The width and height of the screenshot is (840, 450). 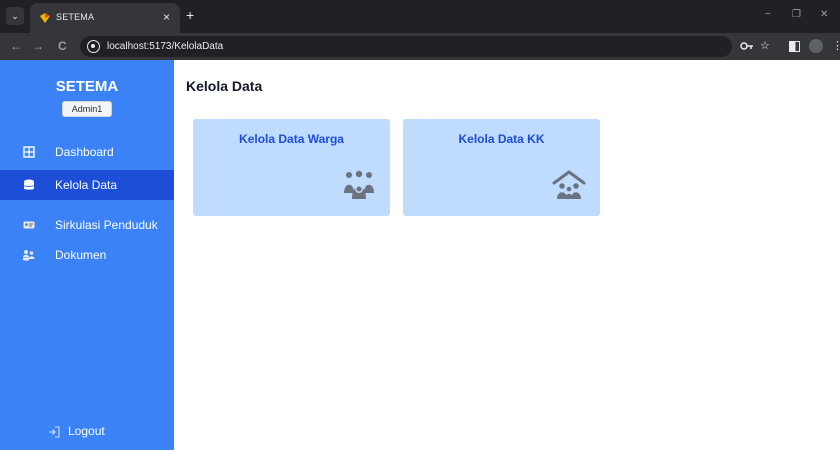 What do you see at coordinates (75, 17) in the screenshot?
I see `tab-title: SETEMA` at bounding box center [75, 17].